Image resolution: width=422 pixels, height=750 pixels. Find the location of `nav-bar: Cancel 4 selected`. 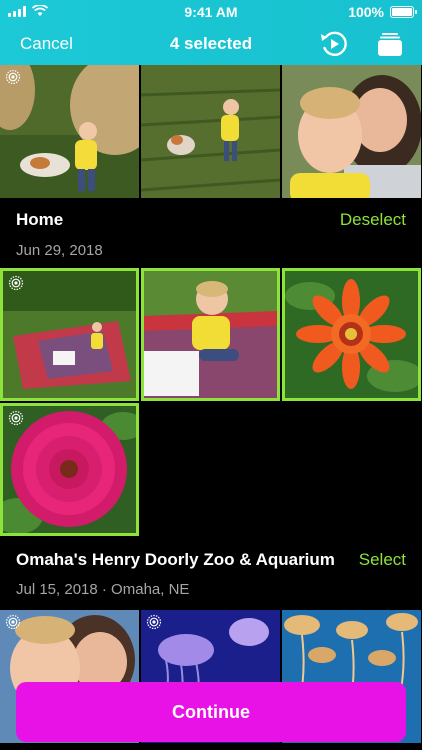

nav-bar: Cancel 4 selected is located at coordinates (211, 44).